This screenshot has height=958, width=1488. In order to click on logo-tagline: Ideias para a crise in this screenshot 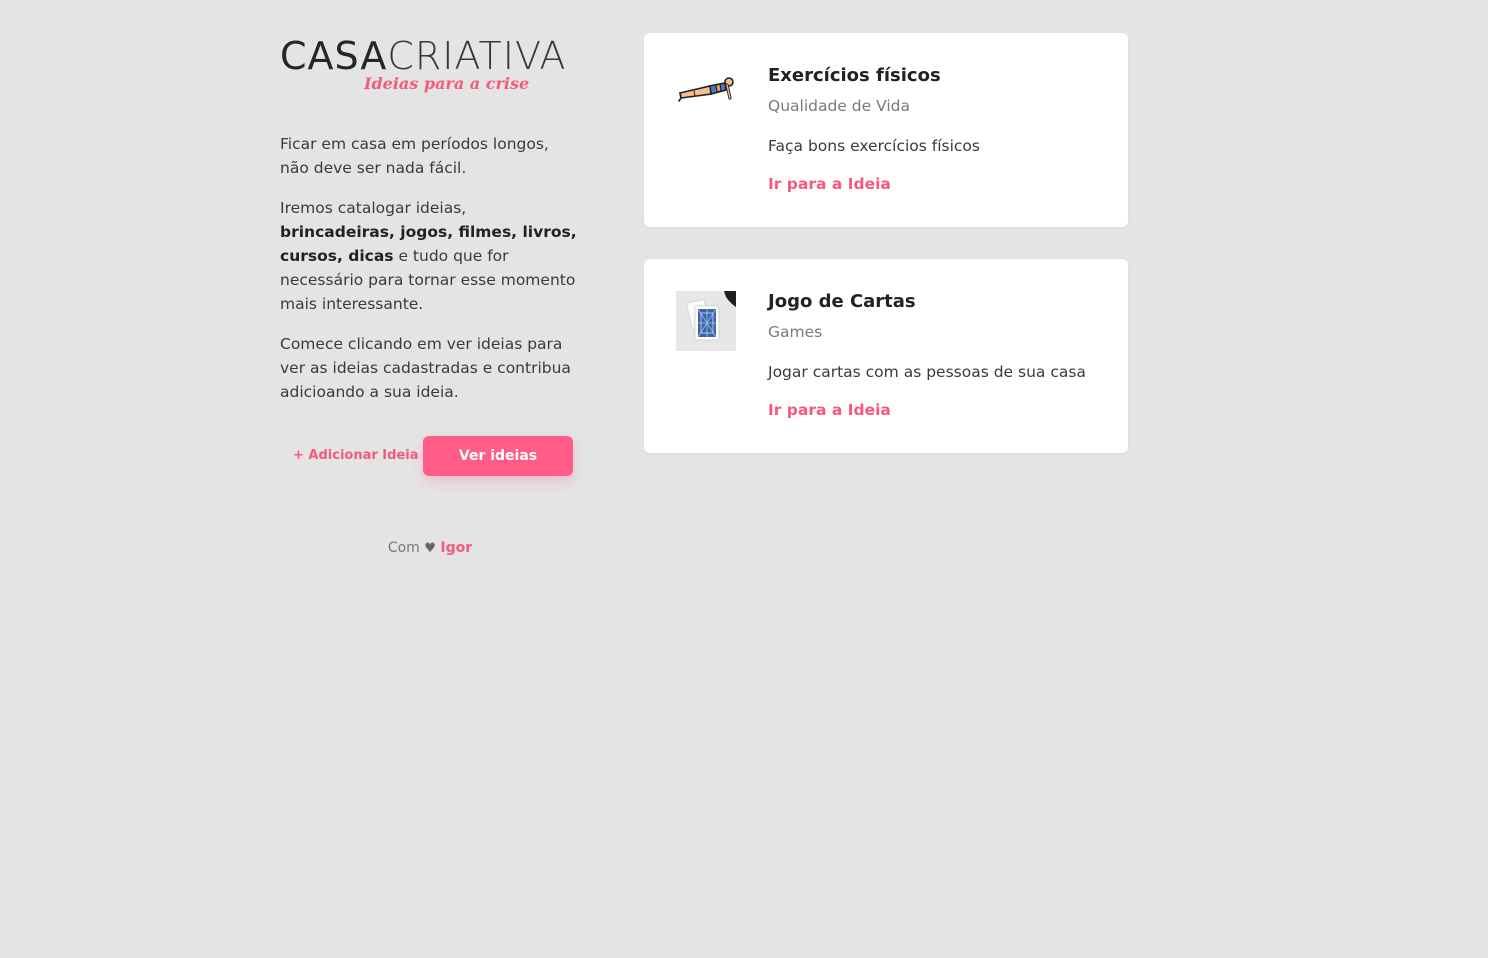, I will do `click(447, 83)`.